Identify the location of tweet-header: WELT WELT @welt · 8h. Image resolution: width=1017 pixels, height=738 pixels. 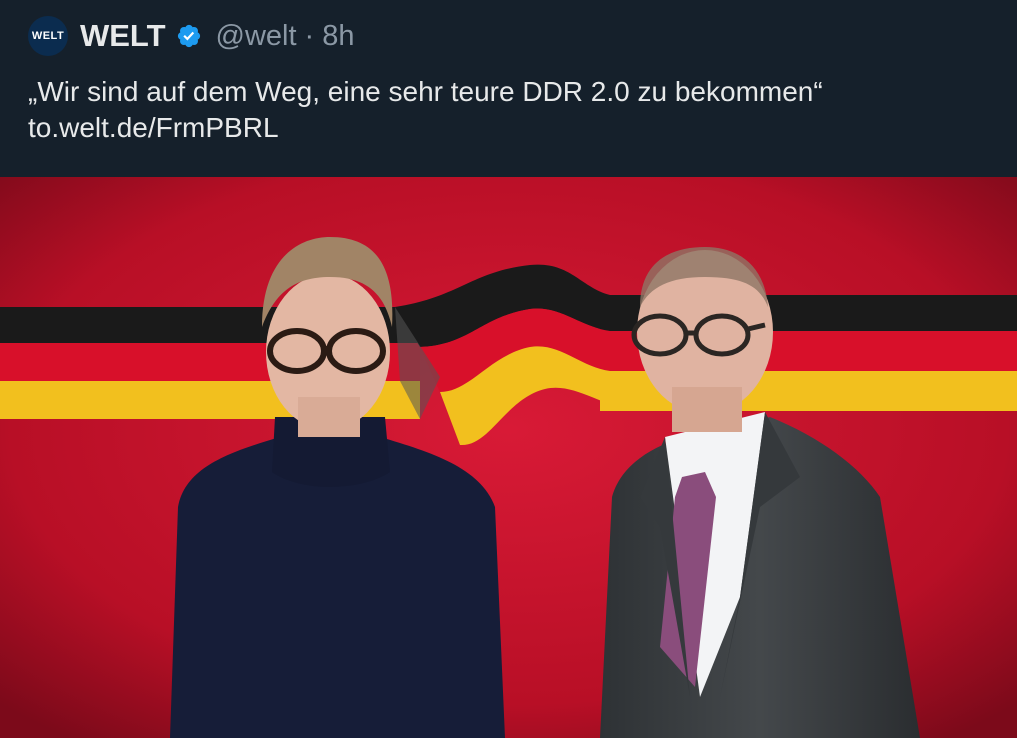
(191, 36).